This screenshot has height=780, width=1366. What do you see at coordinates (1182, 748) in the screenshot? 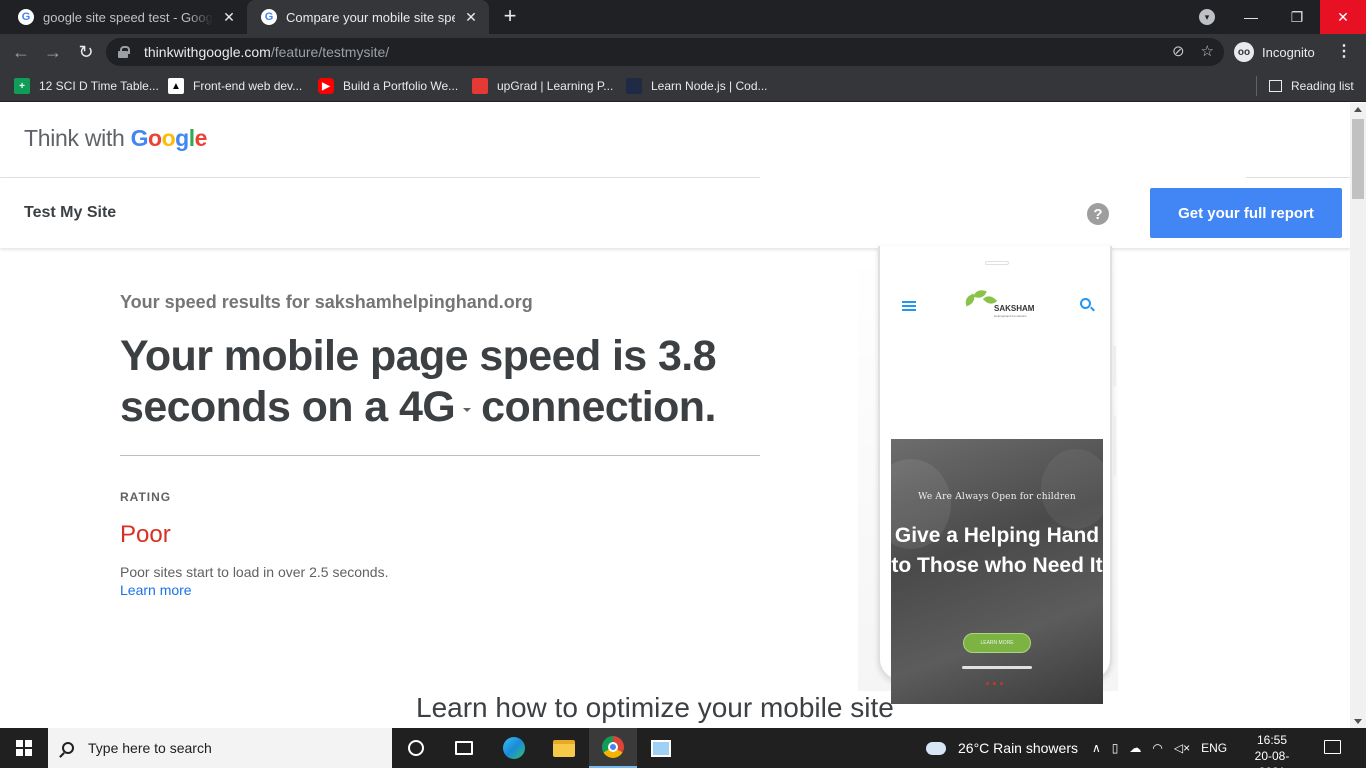
I see `volume-muted-icon: ◁×` at bounding box center [1182, 748].